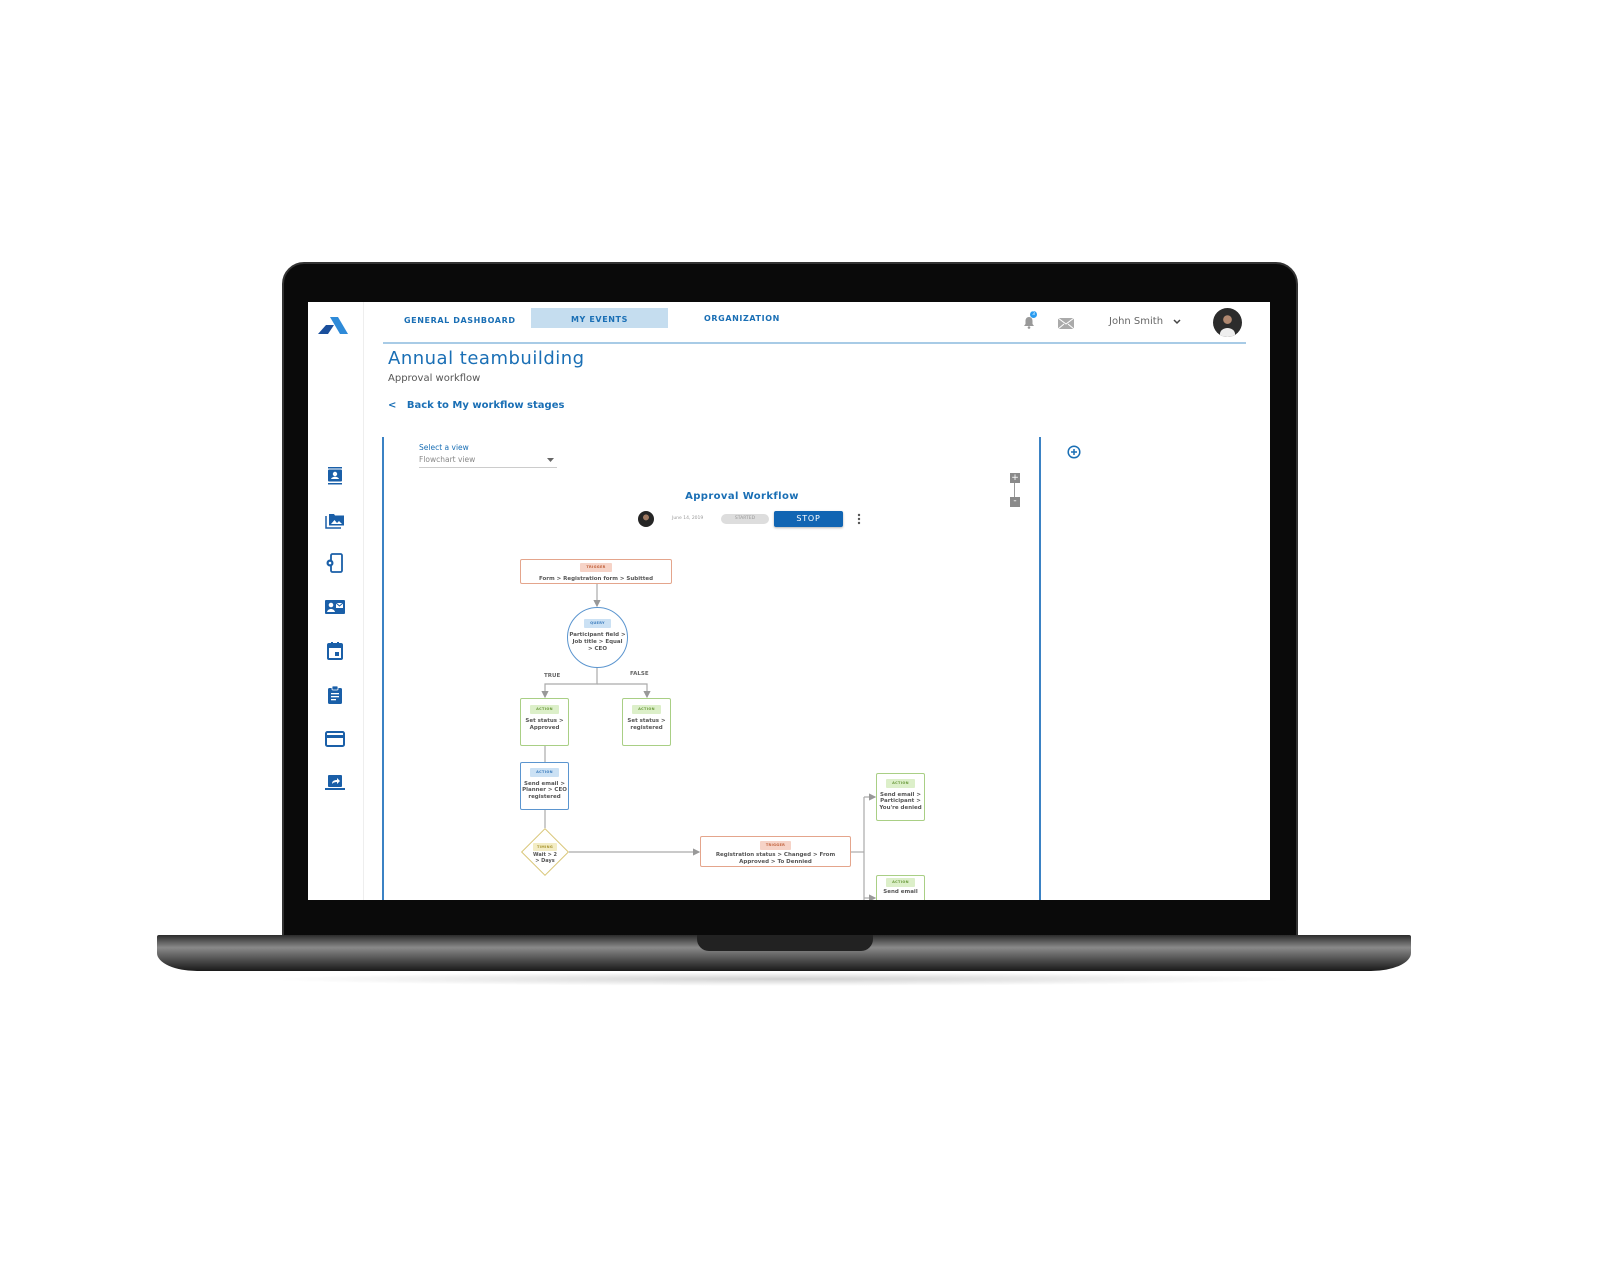  Describe the element at coordinates (900, 892) in the screenshot. I see `node-text: Send email` at that location.